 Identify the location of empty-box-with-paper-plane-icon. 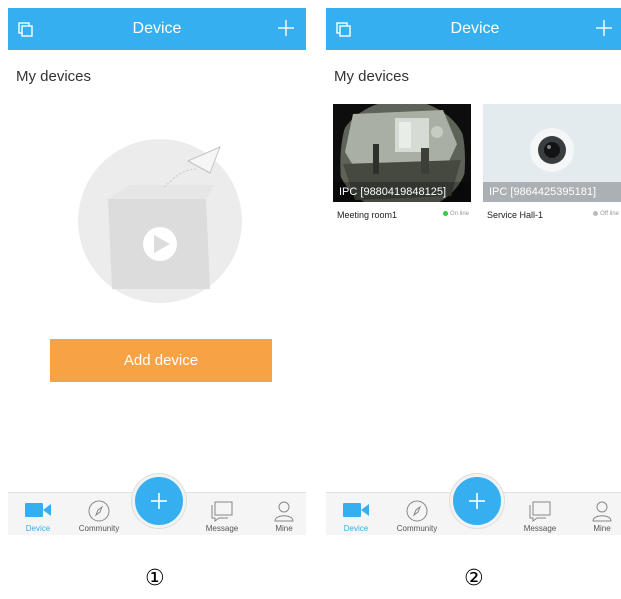
(160, 221).